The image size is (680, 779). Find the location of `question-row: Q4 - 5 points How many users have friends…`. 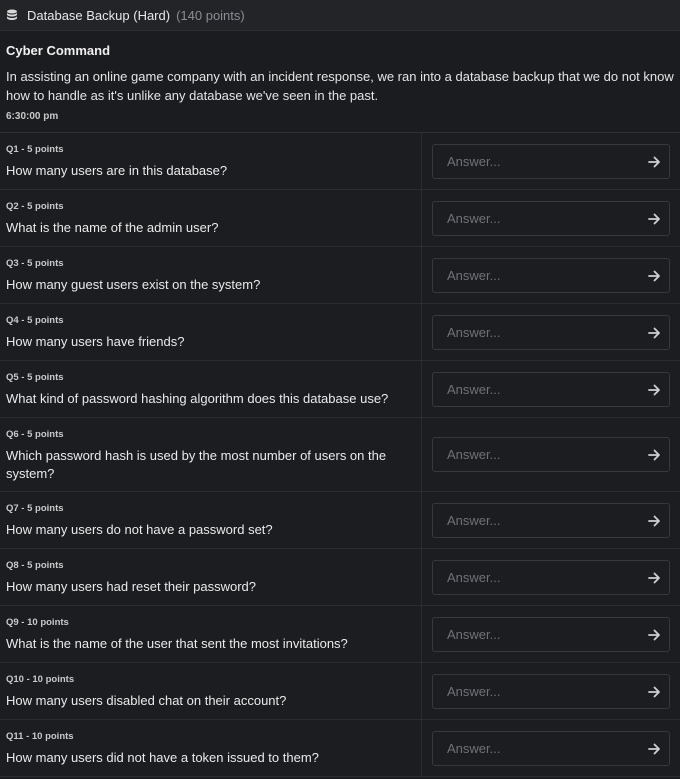

question-row: Q4 - 5 points How many users have friends… is located at coordinates (340, 332).